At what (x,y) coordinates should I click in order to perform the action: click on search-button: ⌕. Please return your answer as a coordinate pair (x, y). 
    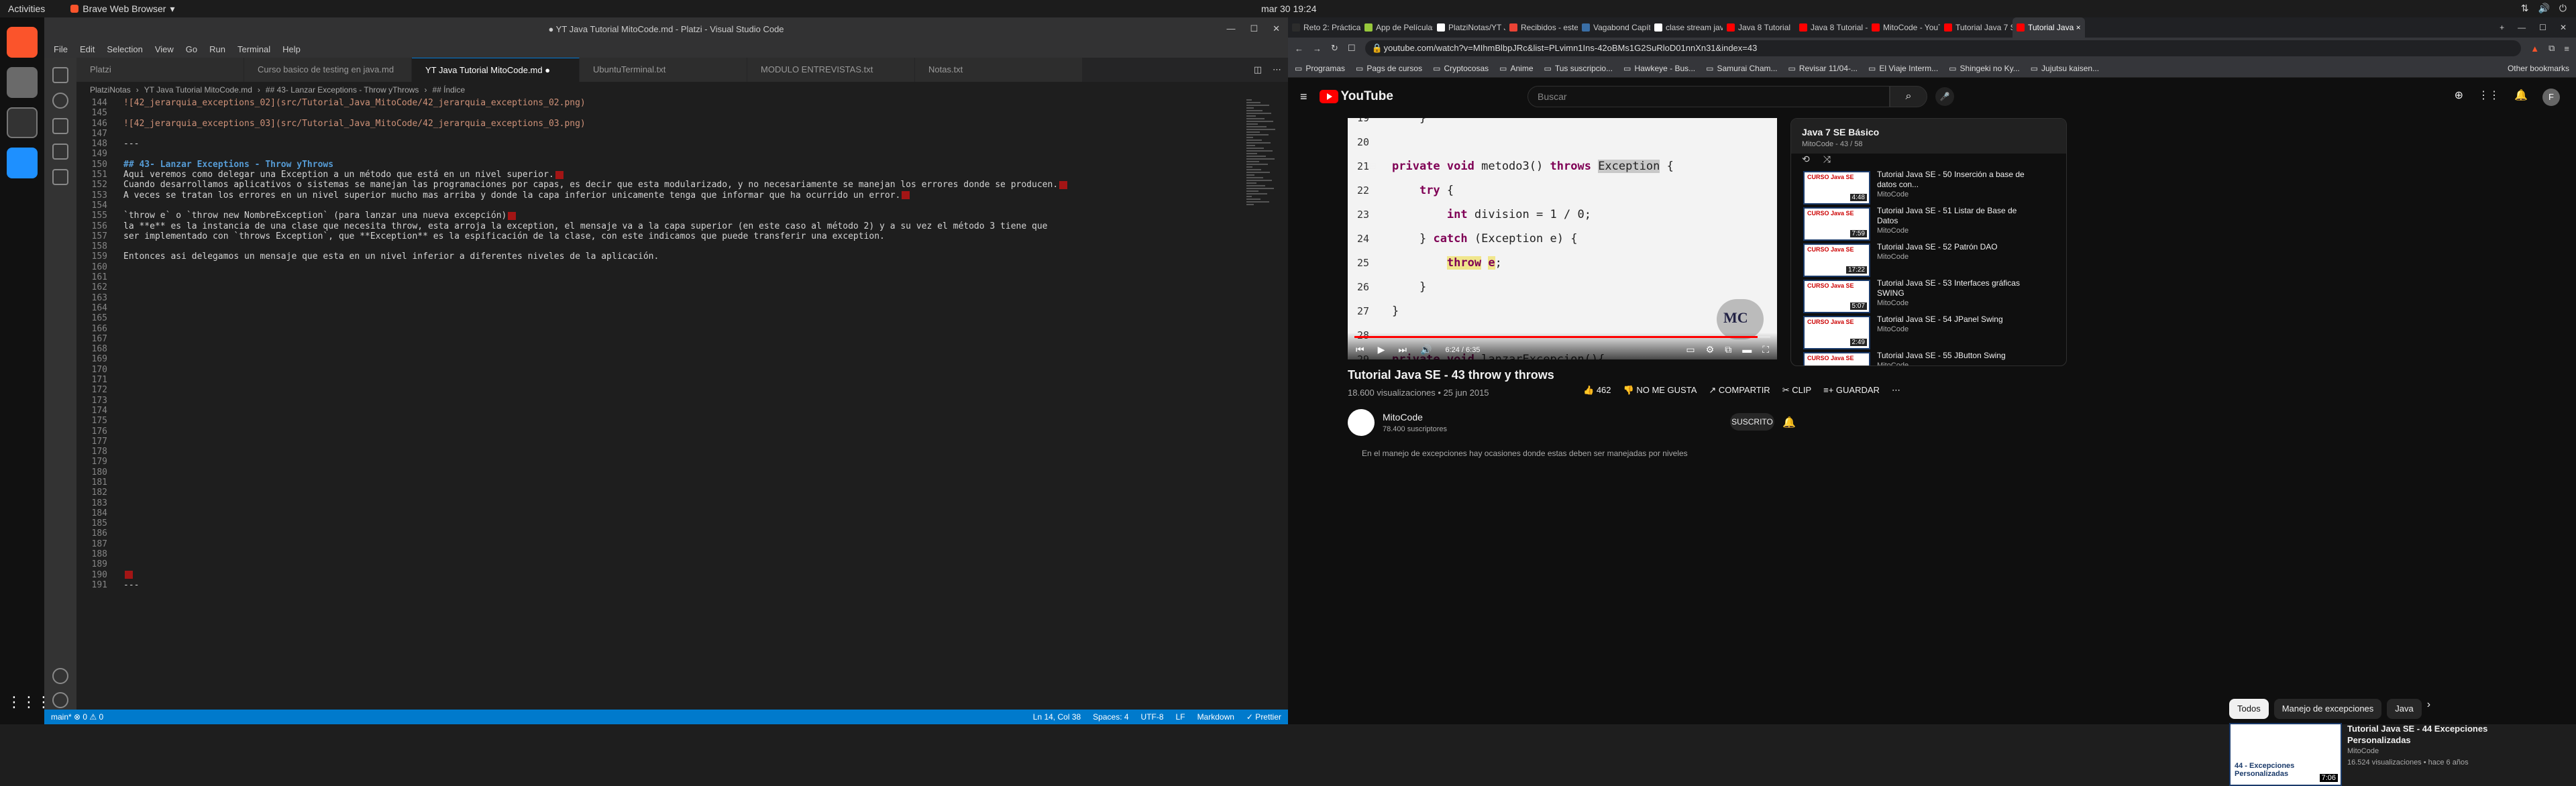
    Looking at the image, I should click on (1908, 96).